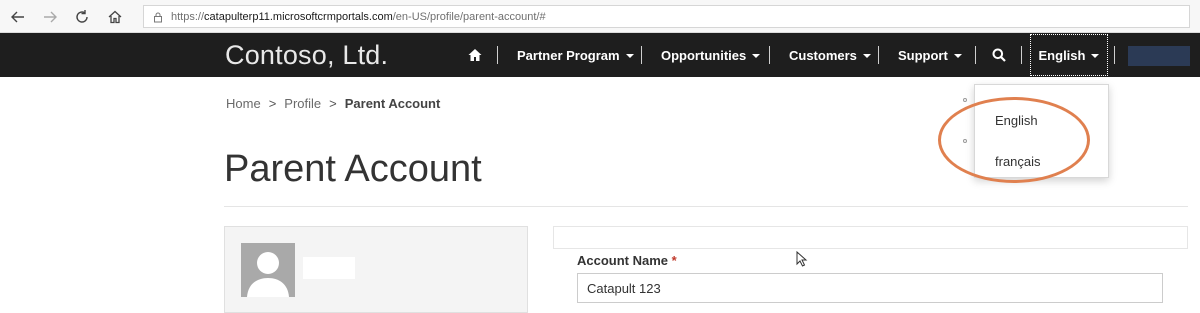  I want to click on nav-partner-program-label: Partner Program, so click(568, 55).